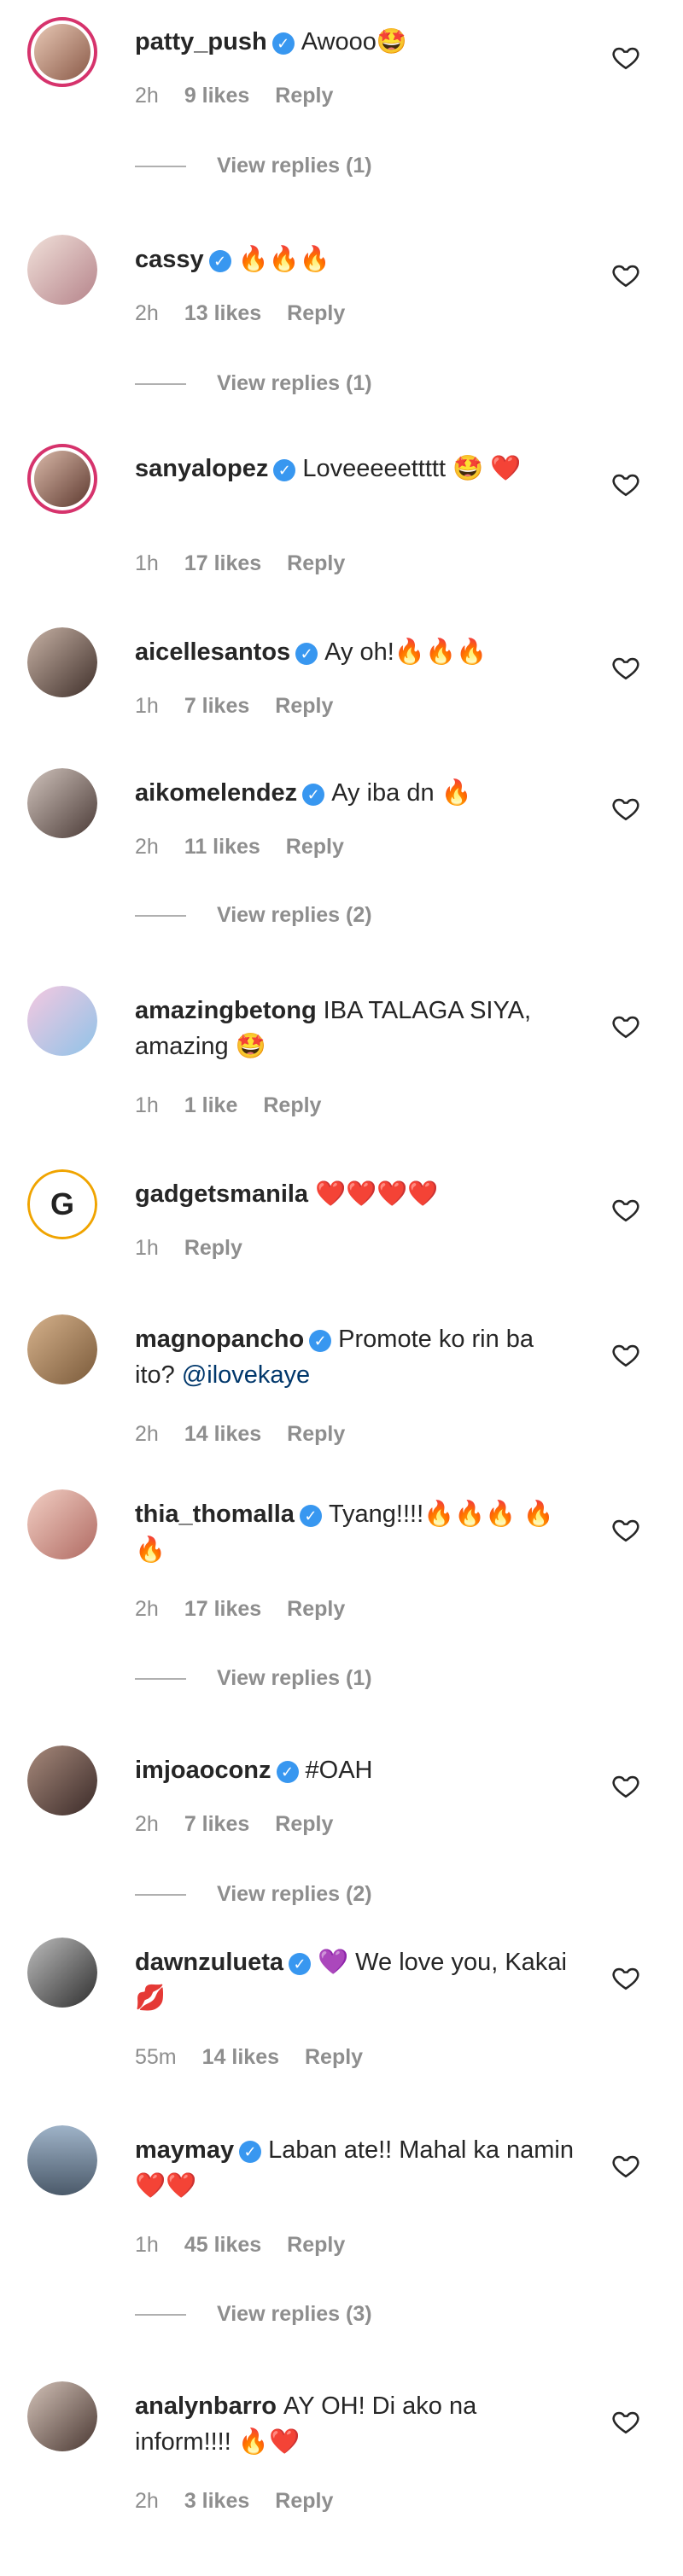  Describe the element at coordinates (216, 96) in the screenshot. I see `likes-count: 9 likes` at that location.